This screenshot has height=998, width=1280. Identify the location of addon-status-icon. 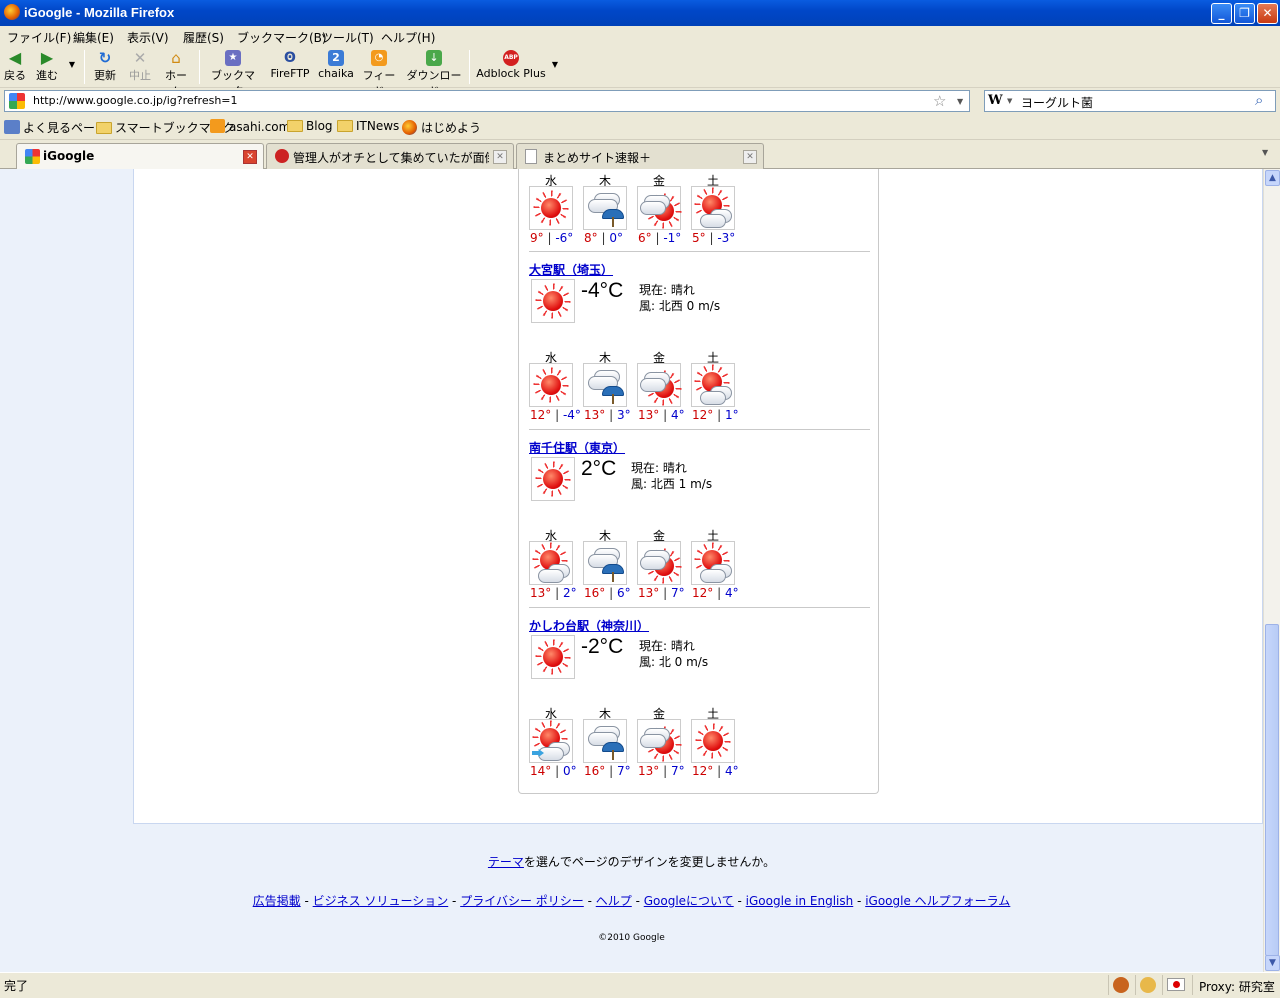
(1120, 985).